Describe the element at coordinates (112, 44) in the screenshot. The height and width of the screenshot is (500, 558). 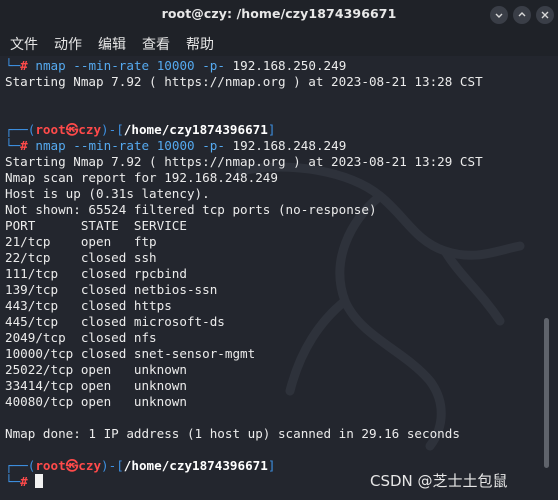
I see `menu-edit: 编辑` at that location.